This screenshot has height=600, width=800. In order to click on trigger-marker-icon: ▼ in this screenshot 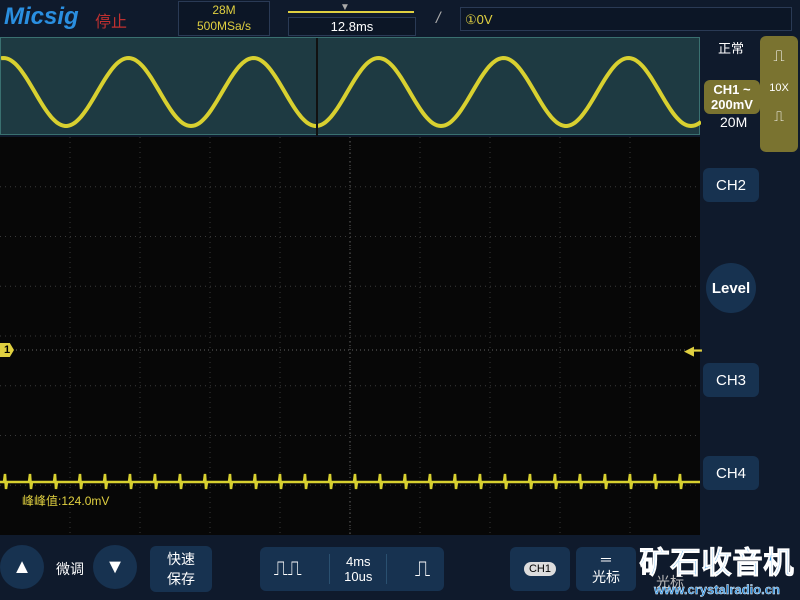, I will do `click(345, 7)`.